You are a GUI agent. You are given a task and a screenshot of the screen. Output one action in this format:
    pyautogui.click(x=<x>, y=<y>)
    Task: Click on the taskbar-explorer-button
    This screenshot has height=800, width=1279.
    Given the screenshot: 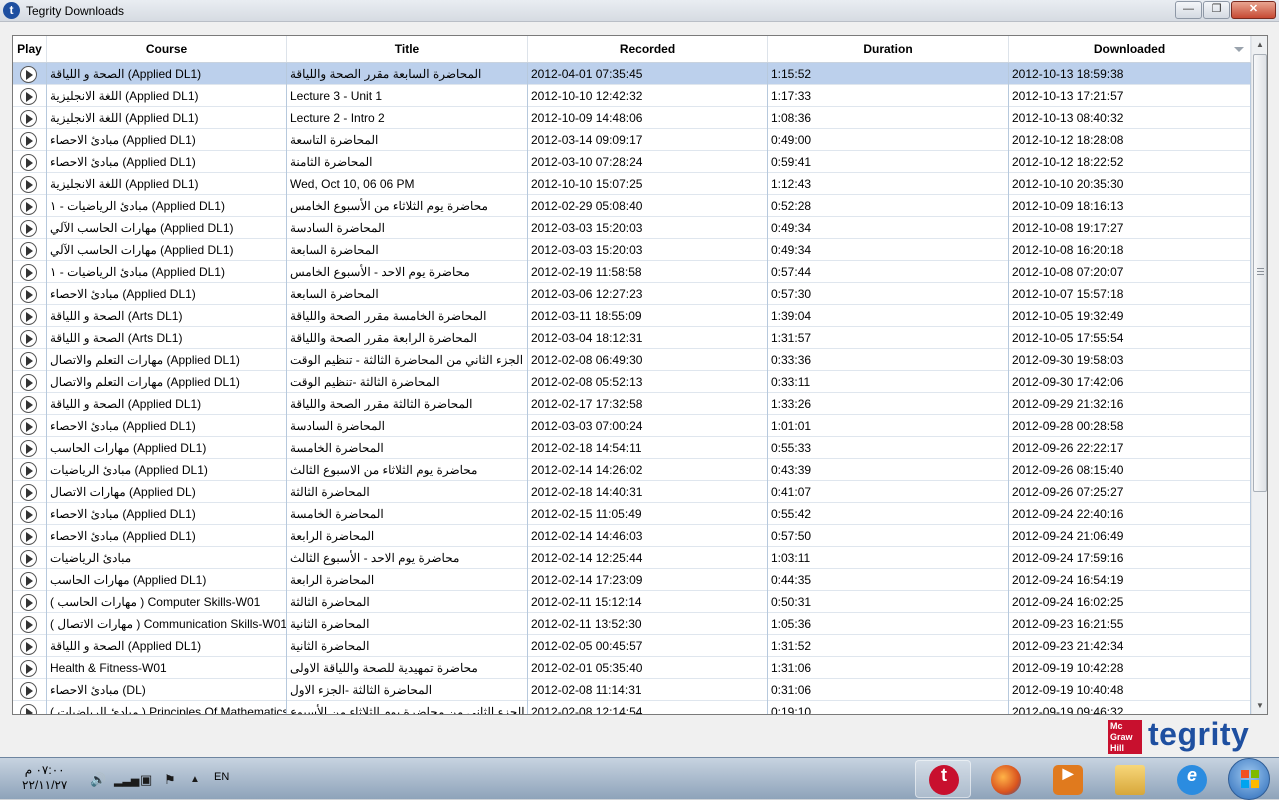 What is the action you would take?
    pyautogui.click(x=1129, y=779)
    